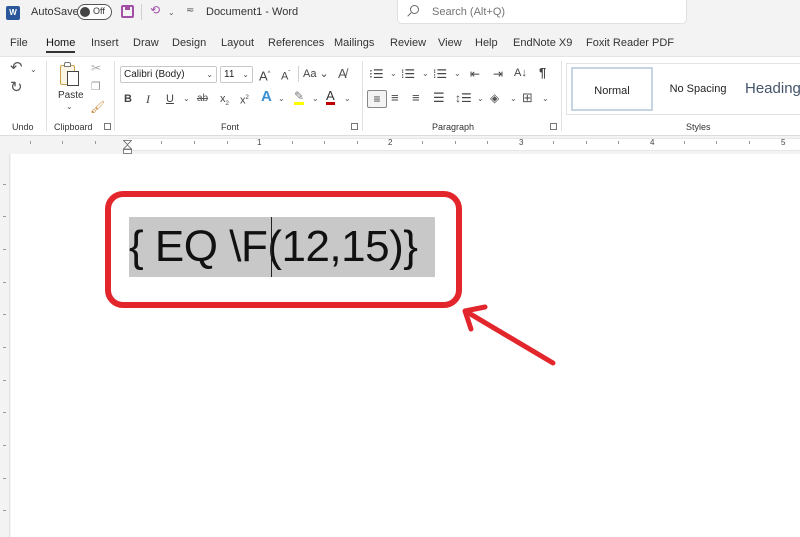 Image resolution: width=800 pixels, height=537 pixels. Describe the element at coordinates (527, 98) in the screenshot. I see `borders-icon: ⊞` at that location.